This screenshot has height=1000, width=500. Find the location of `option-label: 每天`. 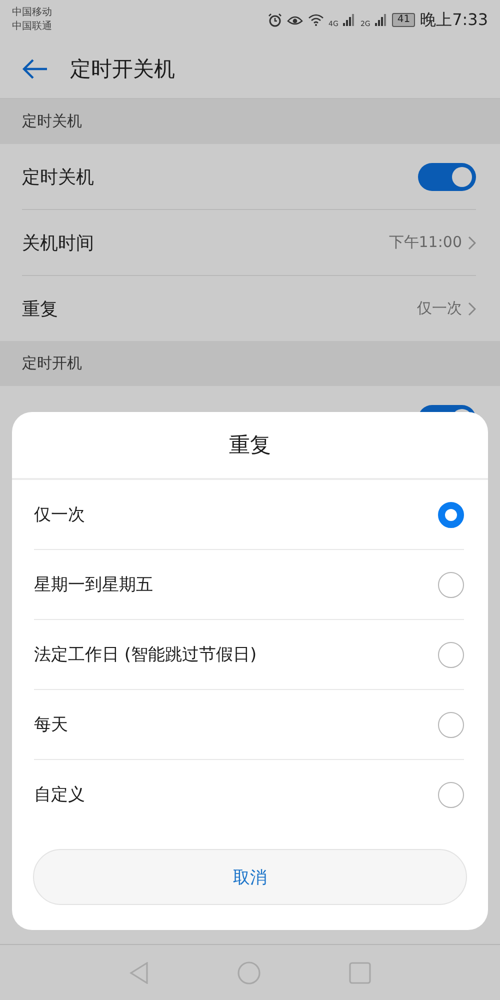

option-label: 每天 is located at coordinates (51, 724).